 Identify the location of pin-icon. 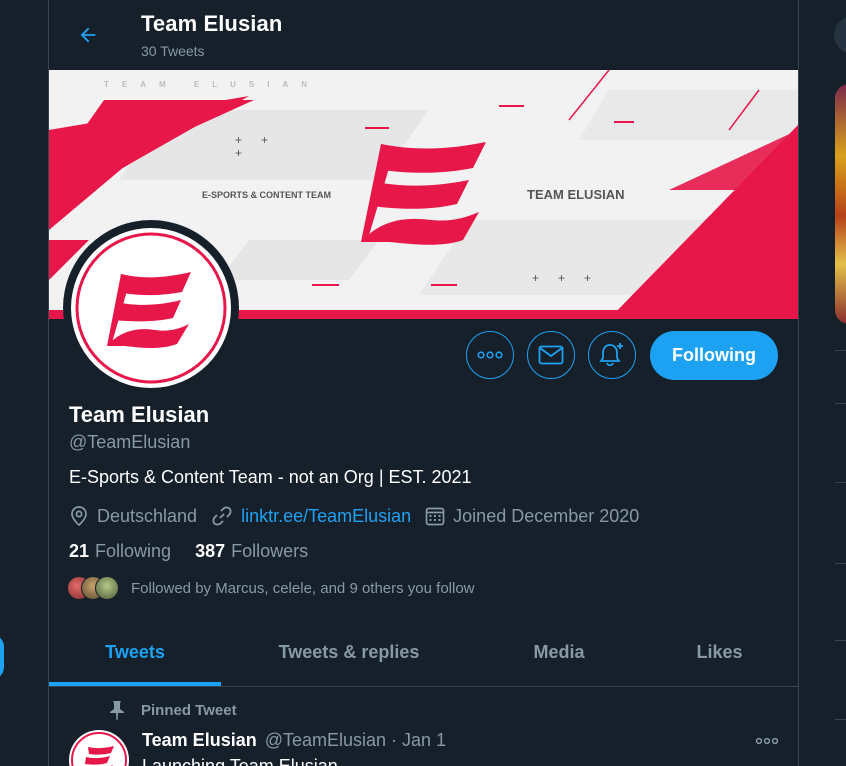
(117, 710).